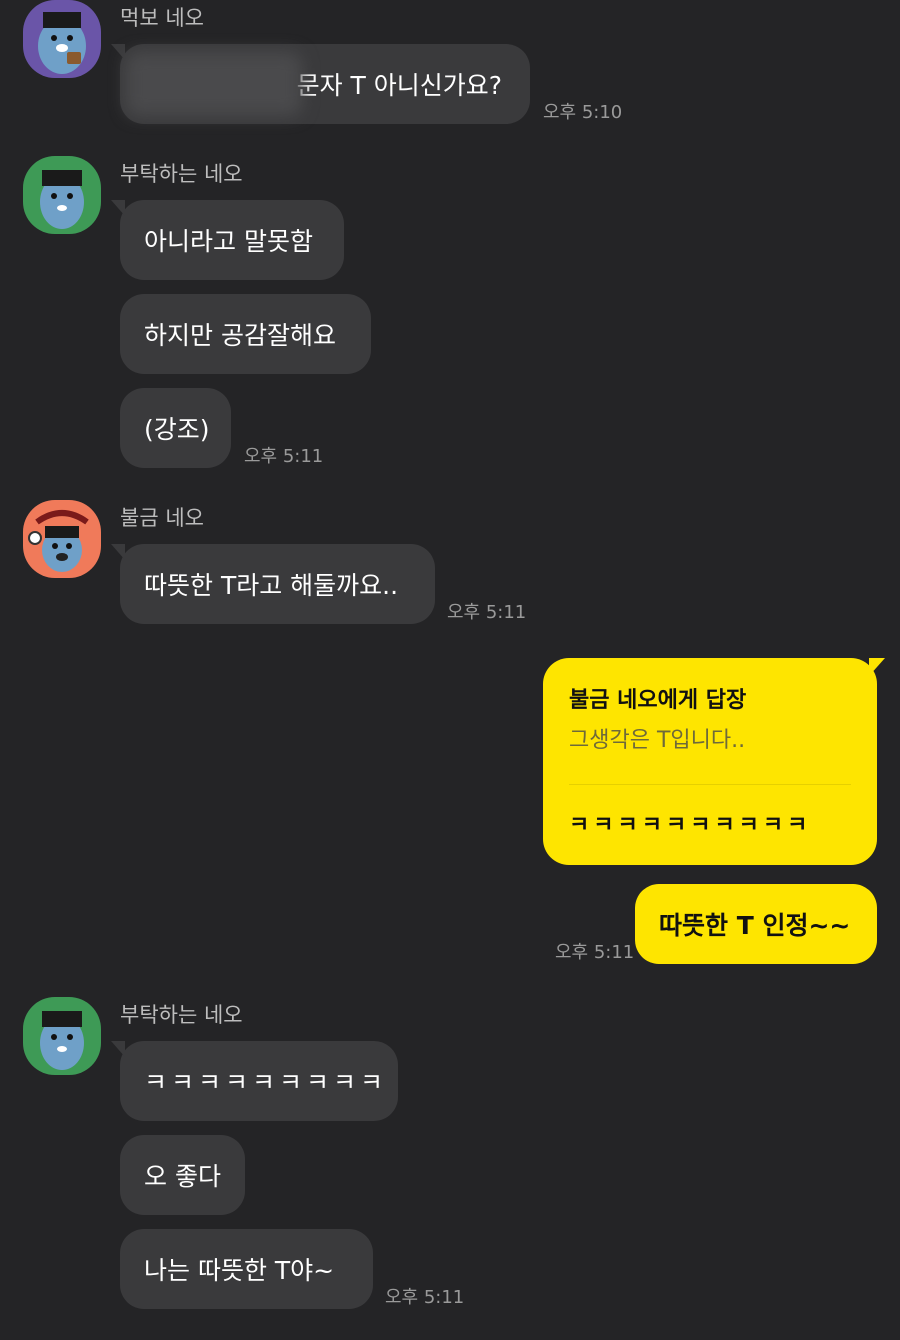 The height and width of the screenshot is (1340, 900). I want to click on message-bubble: 하지만 공감잘해요, so click(245, 334).